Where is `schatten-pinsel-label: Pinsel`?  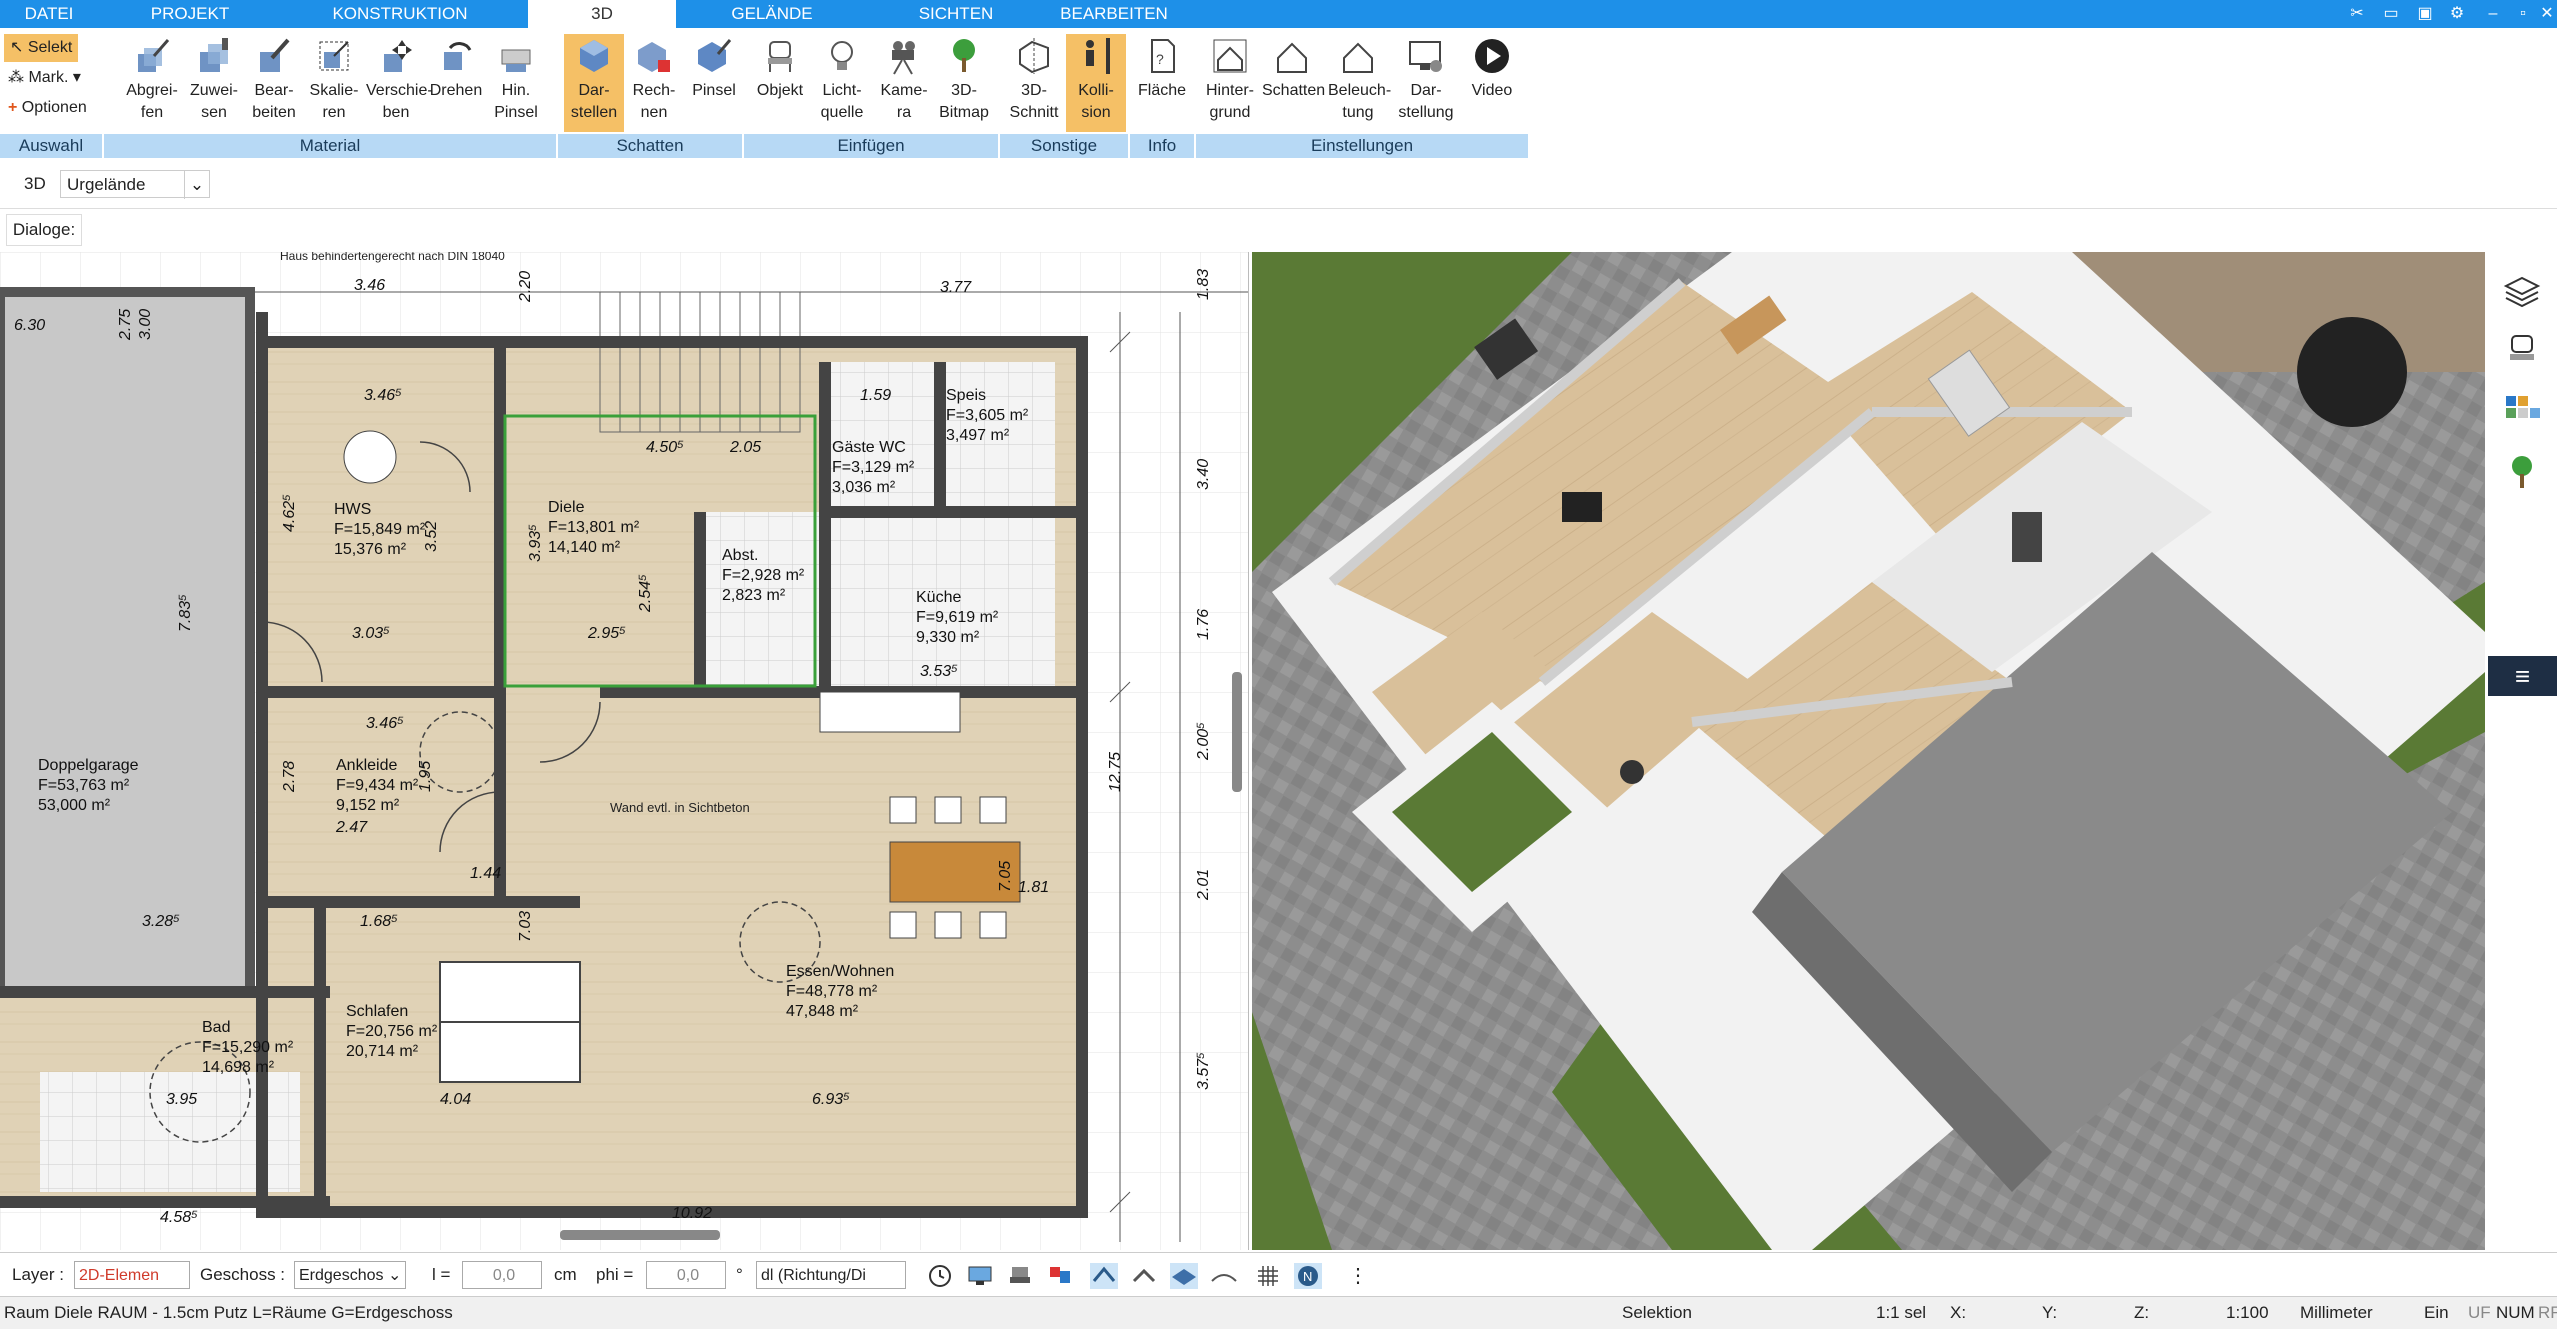 schatten-pinsel-label: Pinsel is located at coordinates (714, 90).